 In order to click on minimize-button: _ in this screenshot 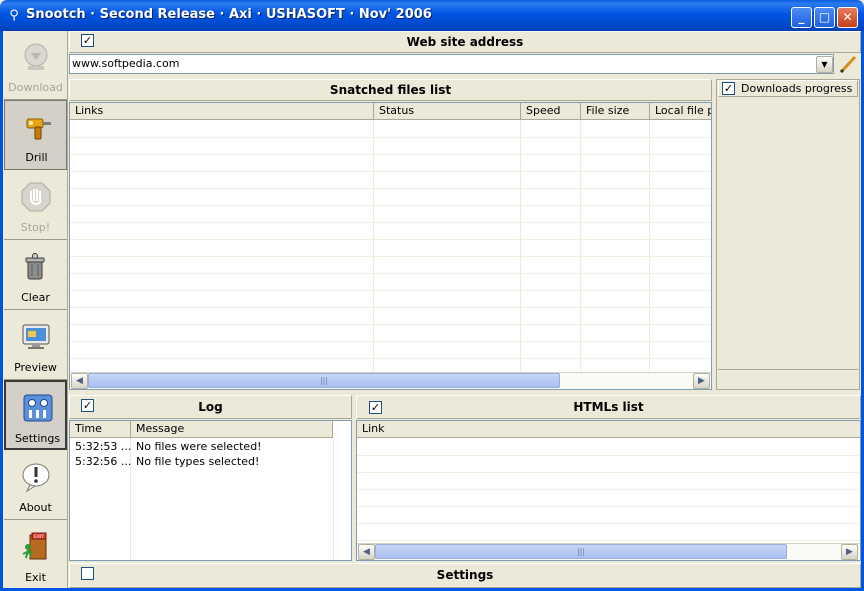, I will do `click(801, 17)`.